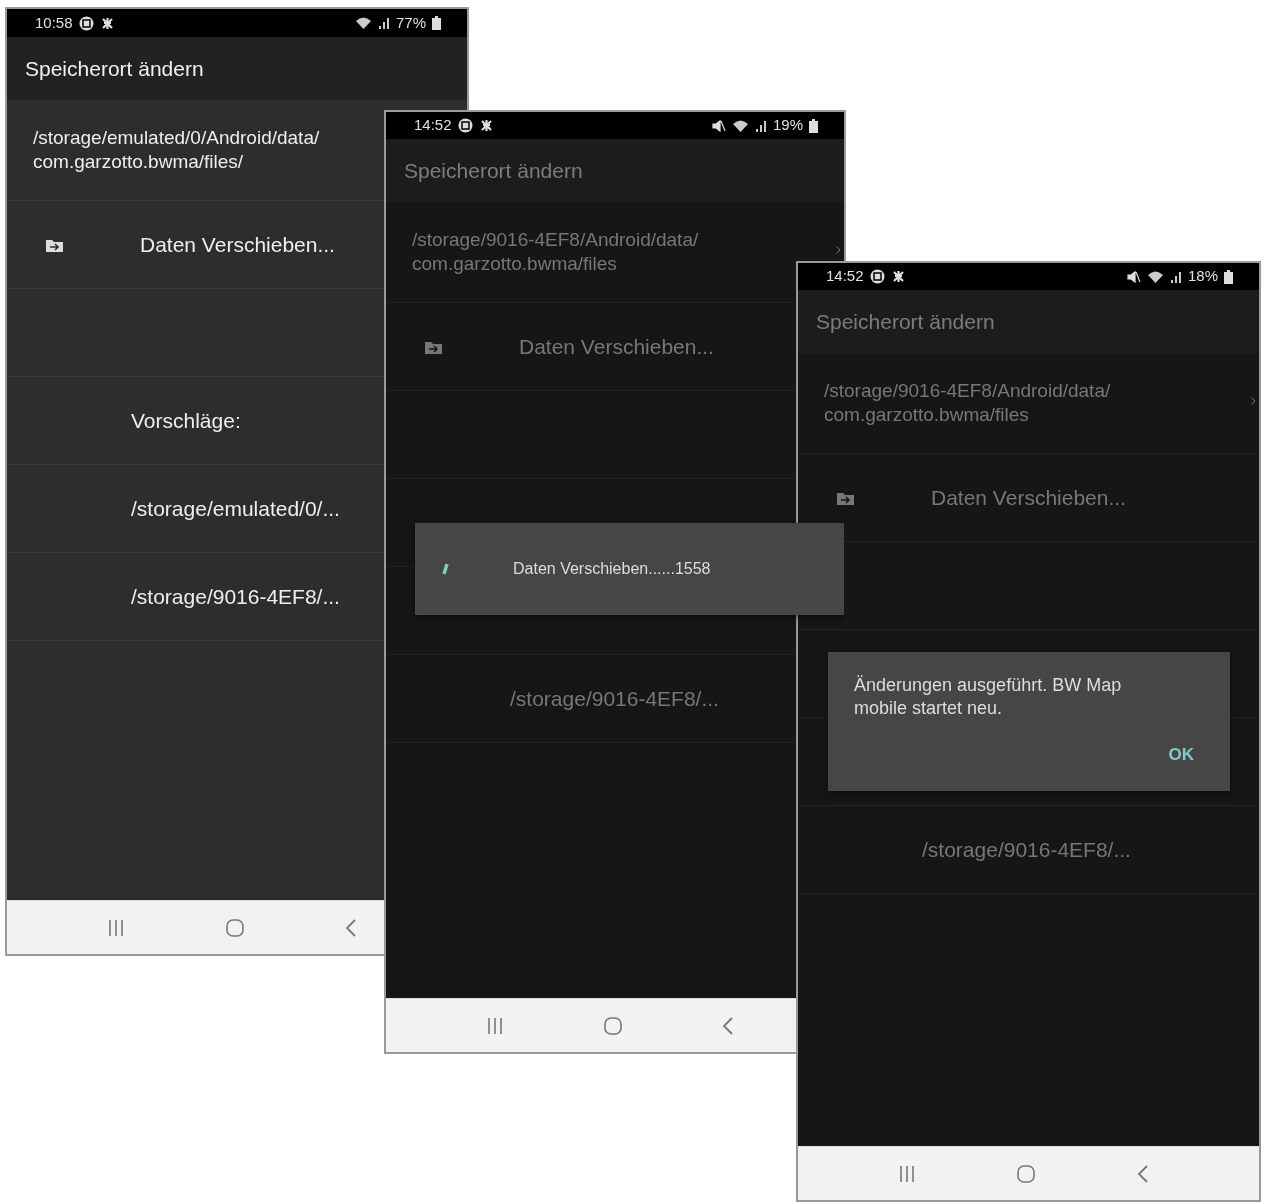  I want to click on storage-path: /storage/emulated/0/Android/data/ com.garzotto.bwma/files/, so click(176, 150).